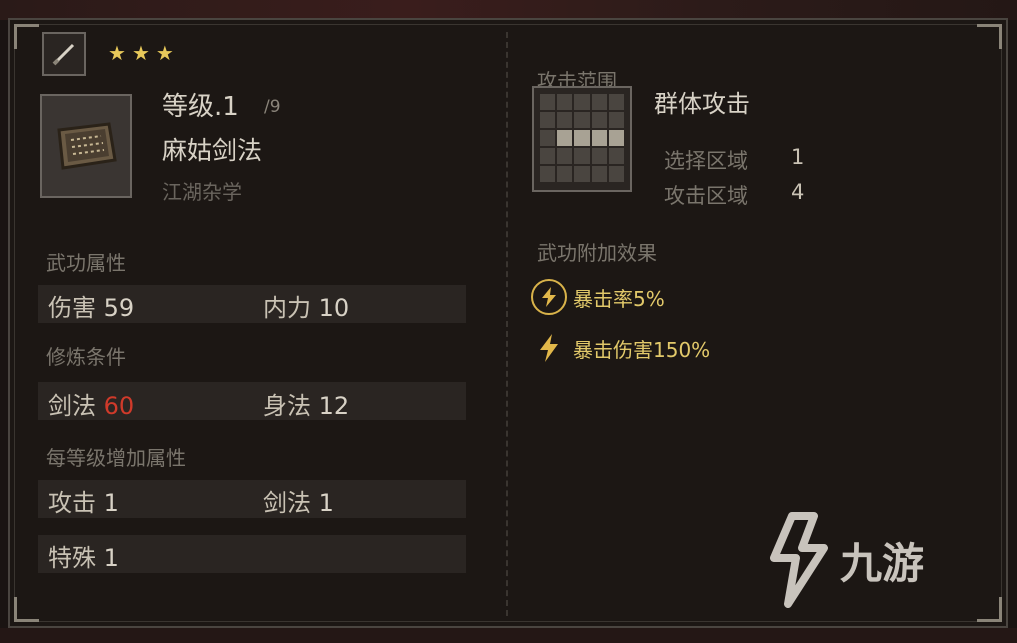 The image size is (1017, 643). What do you see at coordinates (508, 635) in the screenshot?
I see `background-bottom` at bounding box center [508, 635].